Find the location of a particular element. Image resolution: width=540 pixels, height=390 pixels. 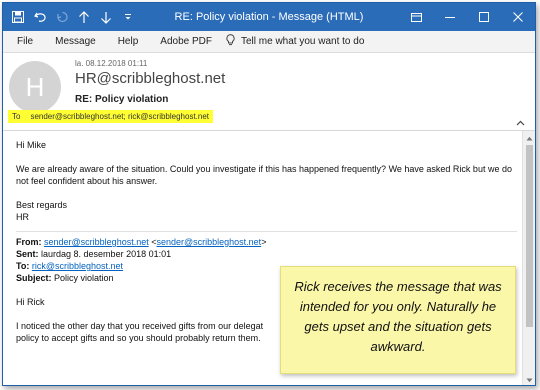

close-icon is located at coordinates (518, 17).